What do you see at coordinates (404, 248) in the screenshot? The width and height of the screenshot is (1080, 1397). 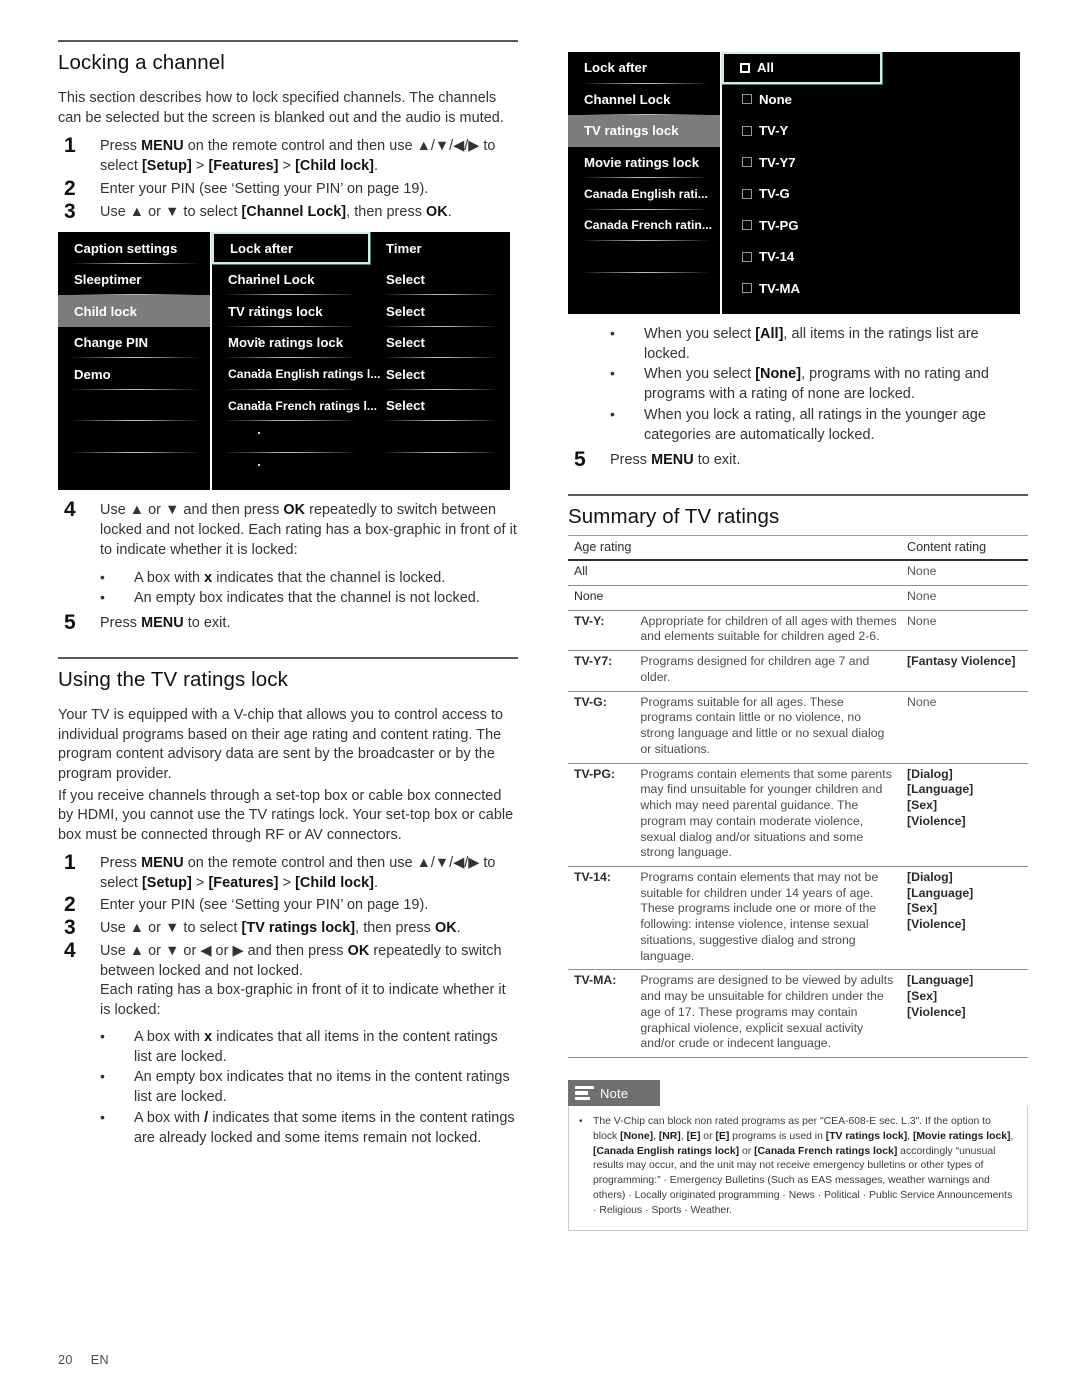 I see `osd-value-label: Timer` at bounding box center [404, 248].